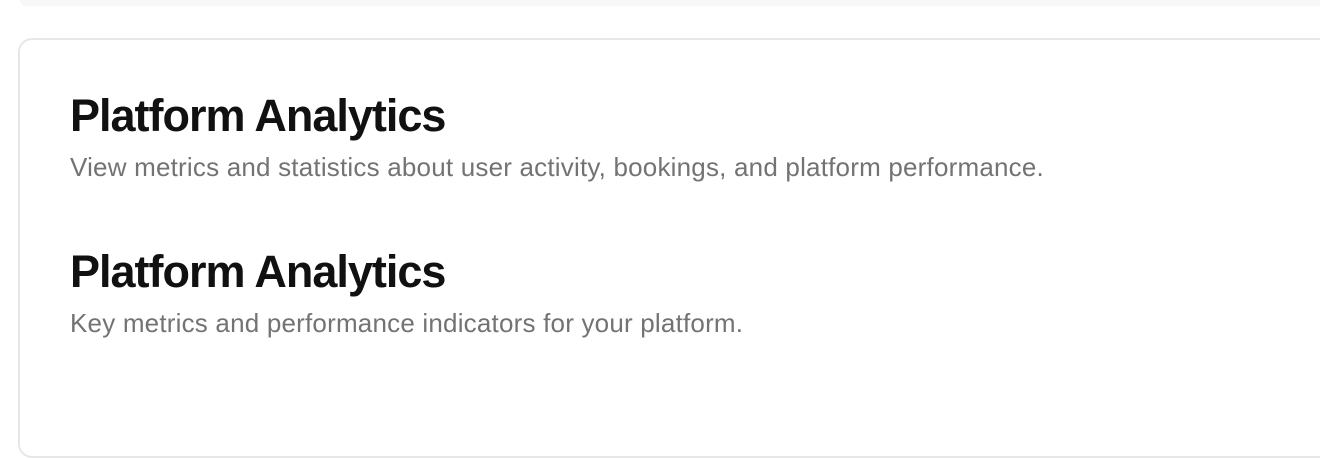 The height and width of the screenshot is (458, 1320). Describe the element at coordinates (258, 271) in the screenshot. I see `section-title: Platform Analytics` at that location.